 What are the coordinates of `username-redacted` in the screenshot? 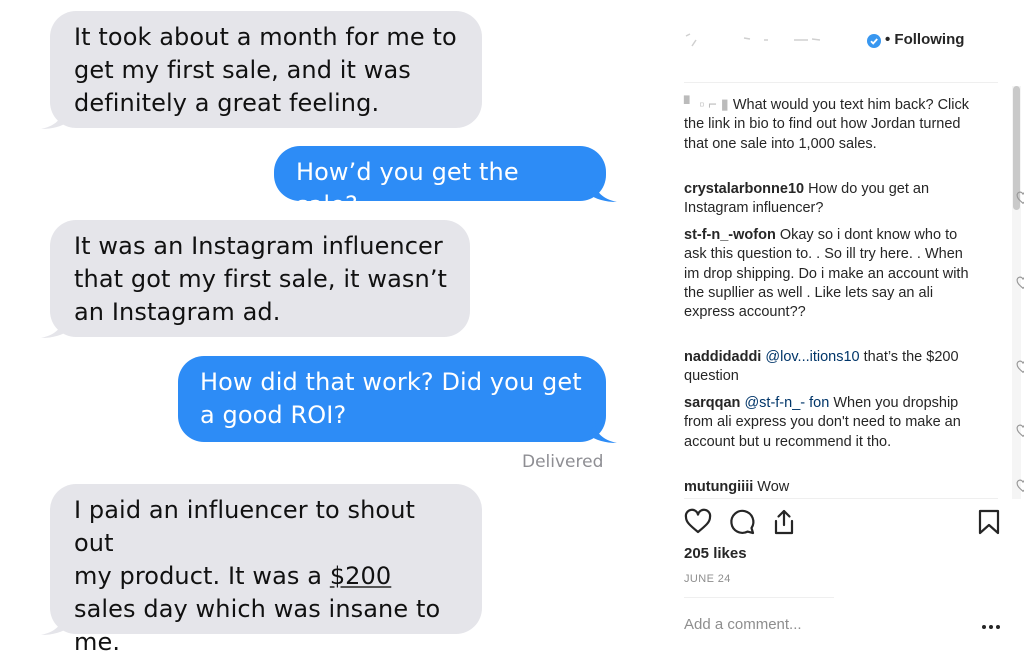 It's located at (754, 39).